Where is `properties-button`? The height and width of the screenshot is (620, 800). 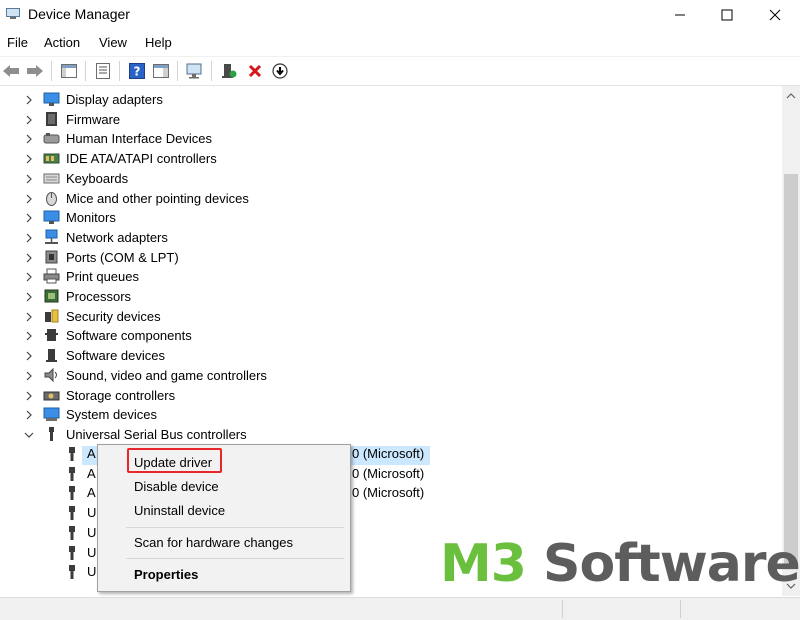
properties-button is located at coordinates (103, 71).